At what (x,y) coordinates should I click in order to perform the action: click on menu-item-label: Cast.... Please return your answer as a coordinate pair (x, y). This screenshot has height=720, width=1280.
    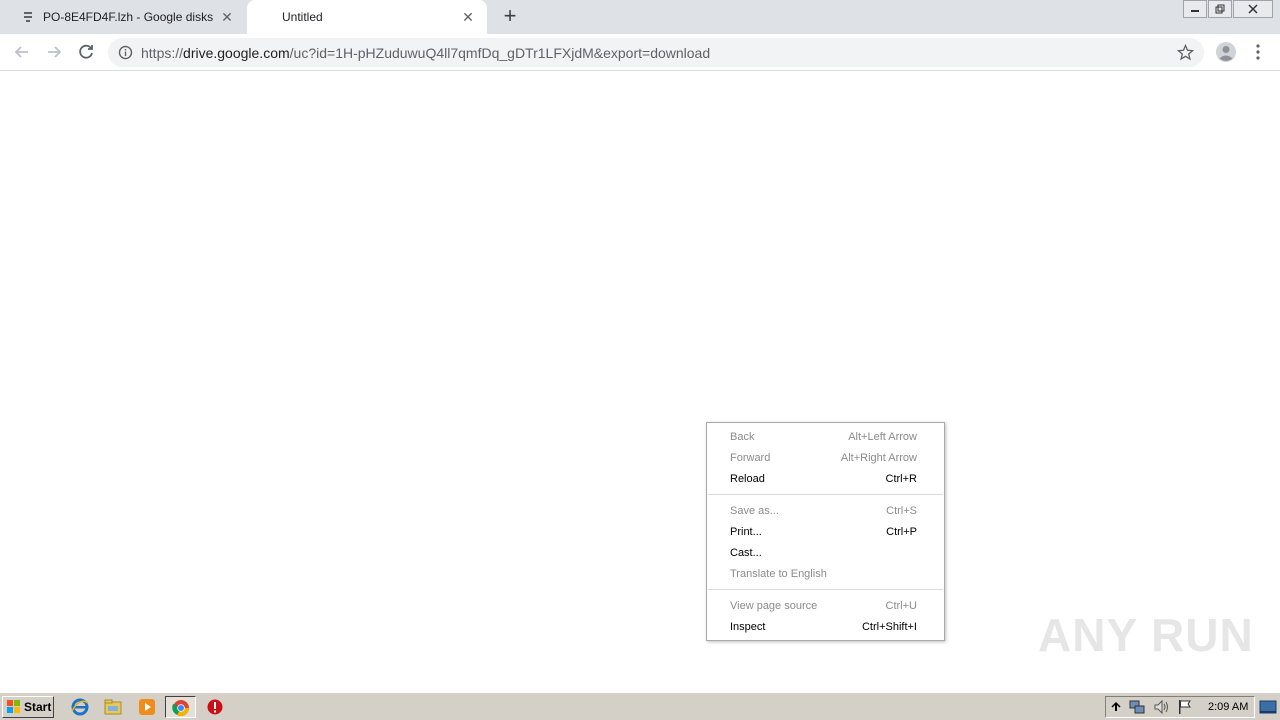
    Looking at the image, I should click on (746, 553).